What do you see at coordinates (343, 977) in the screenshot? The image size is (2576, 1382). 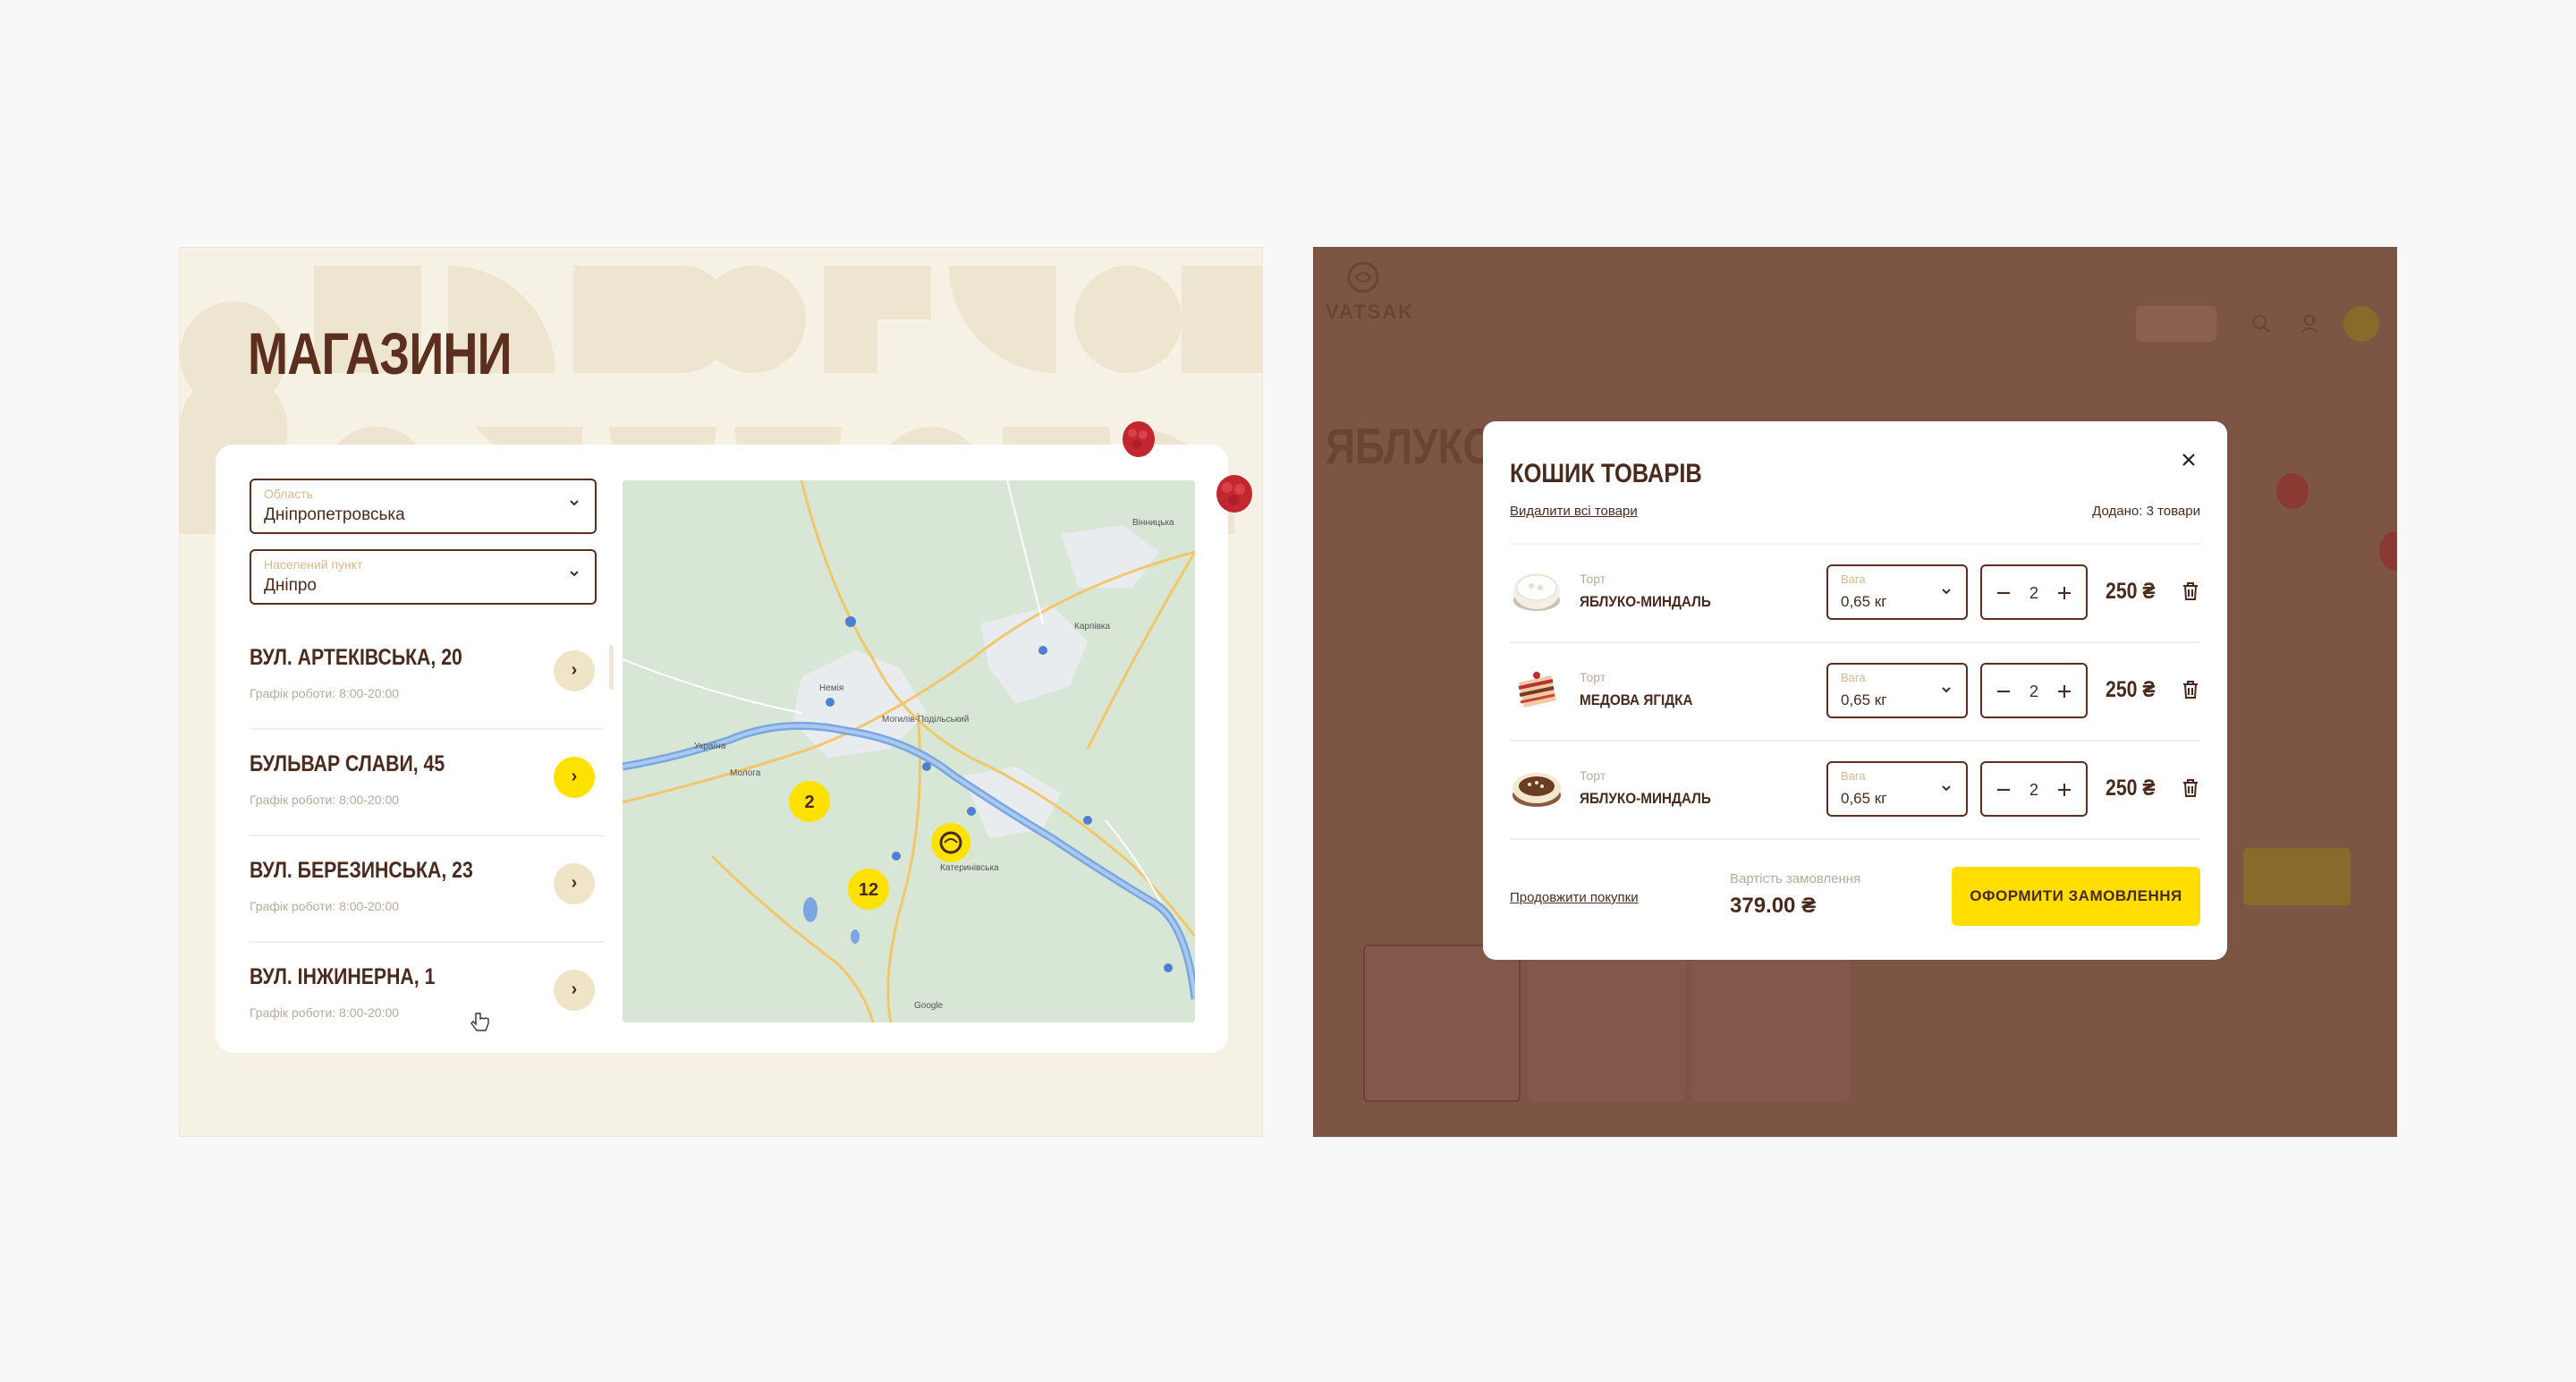 I see `store-name: ВУЛ. ІНЖИНЕРНА, 1` at bounding box center [343, 977].